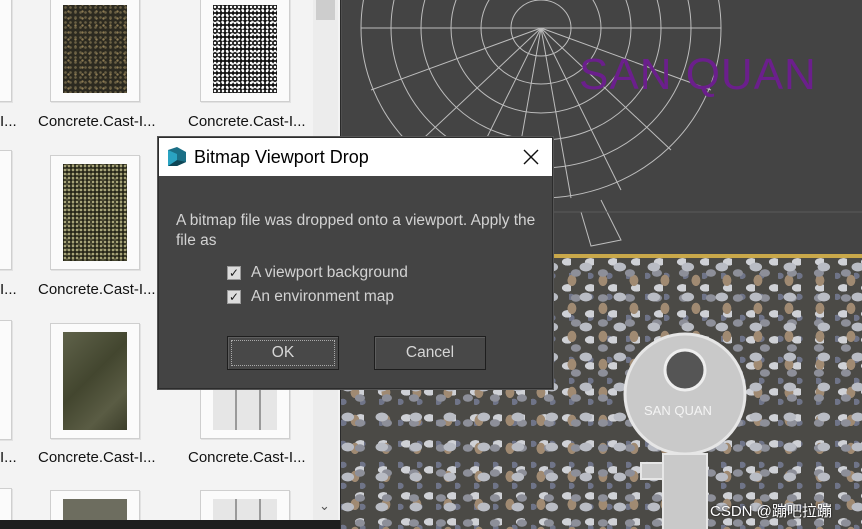 This screenshot has height=529, width=862. I want to click on option-label: A viewport background, so click(329, 272).